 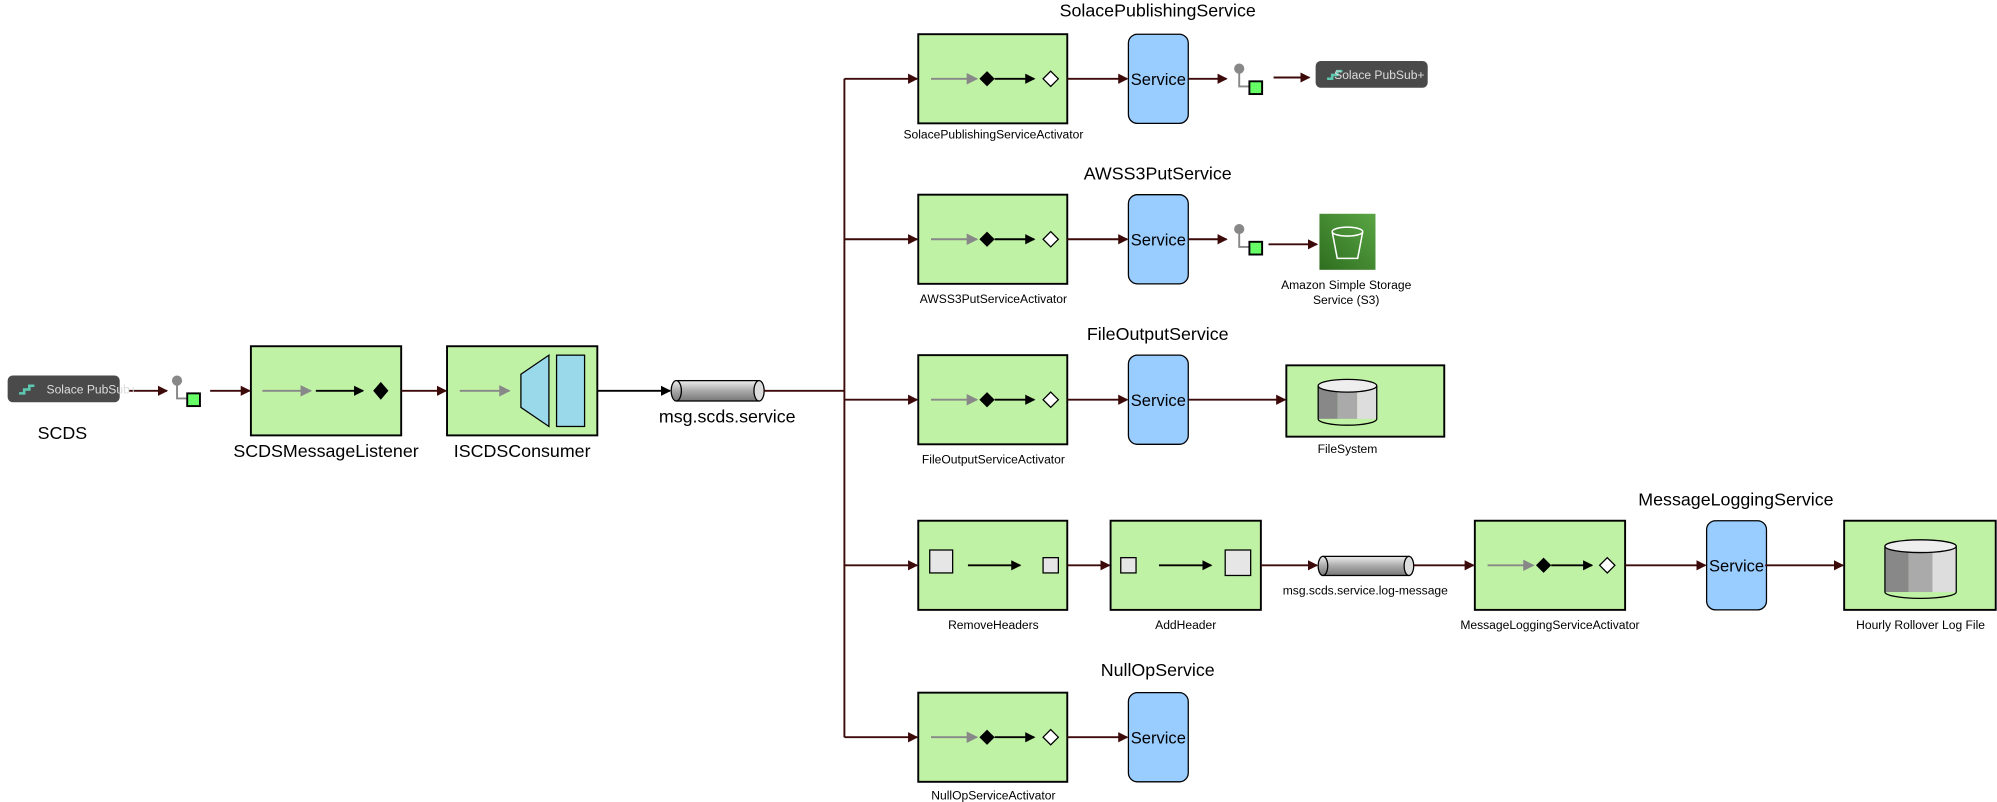 I want to click on channel-log-message-cap, so click(x=1409, y=566).